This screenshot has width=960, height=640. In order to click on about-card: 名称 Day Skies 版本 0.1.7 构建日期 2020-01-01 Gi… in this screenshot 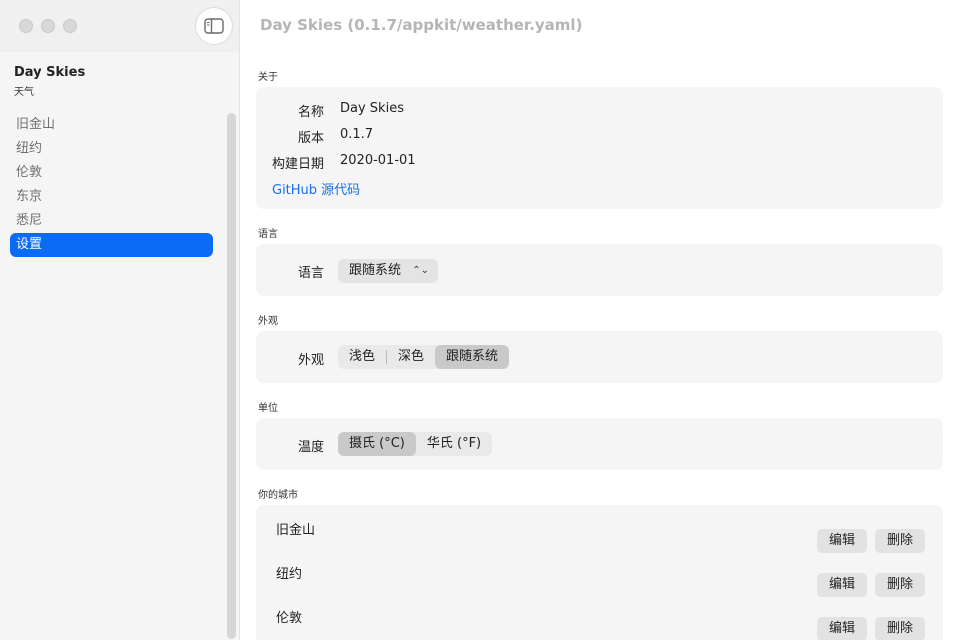, I will do `click(599, 148)`.